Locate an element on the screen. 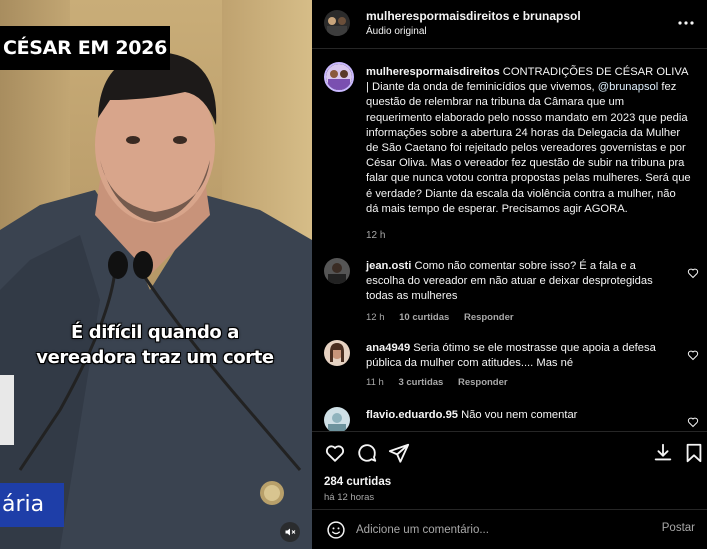 The image size is (707, 549). paper-plane-icon is located at coordinates (399, 453).